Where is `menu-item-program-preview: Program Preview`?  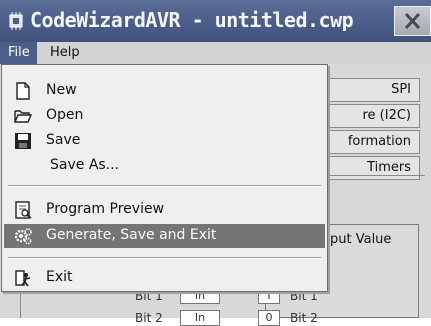
menu-item-program-preview: Program Preview is located at coordinates (164, 210).